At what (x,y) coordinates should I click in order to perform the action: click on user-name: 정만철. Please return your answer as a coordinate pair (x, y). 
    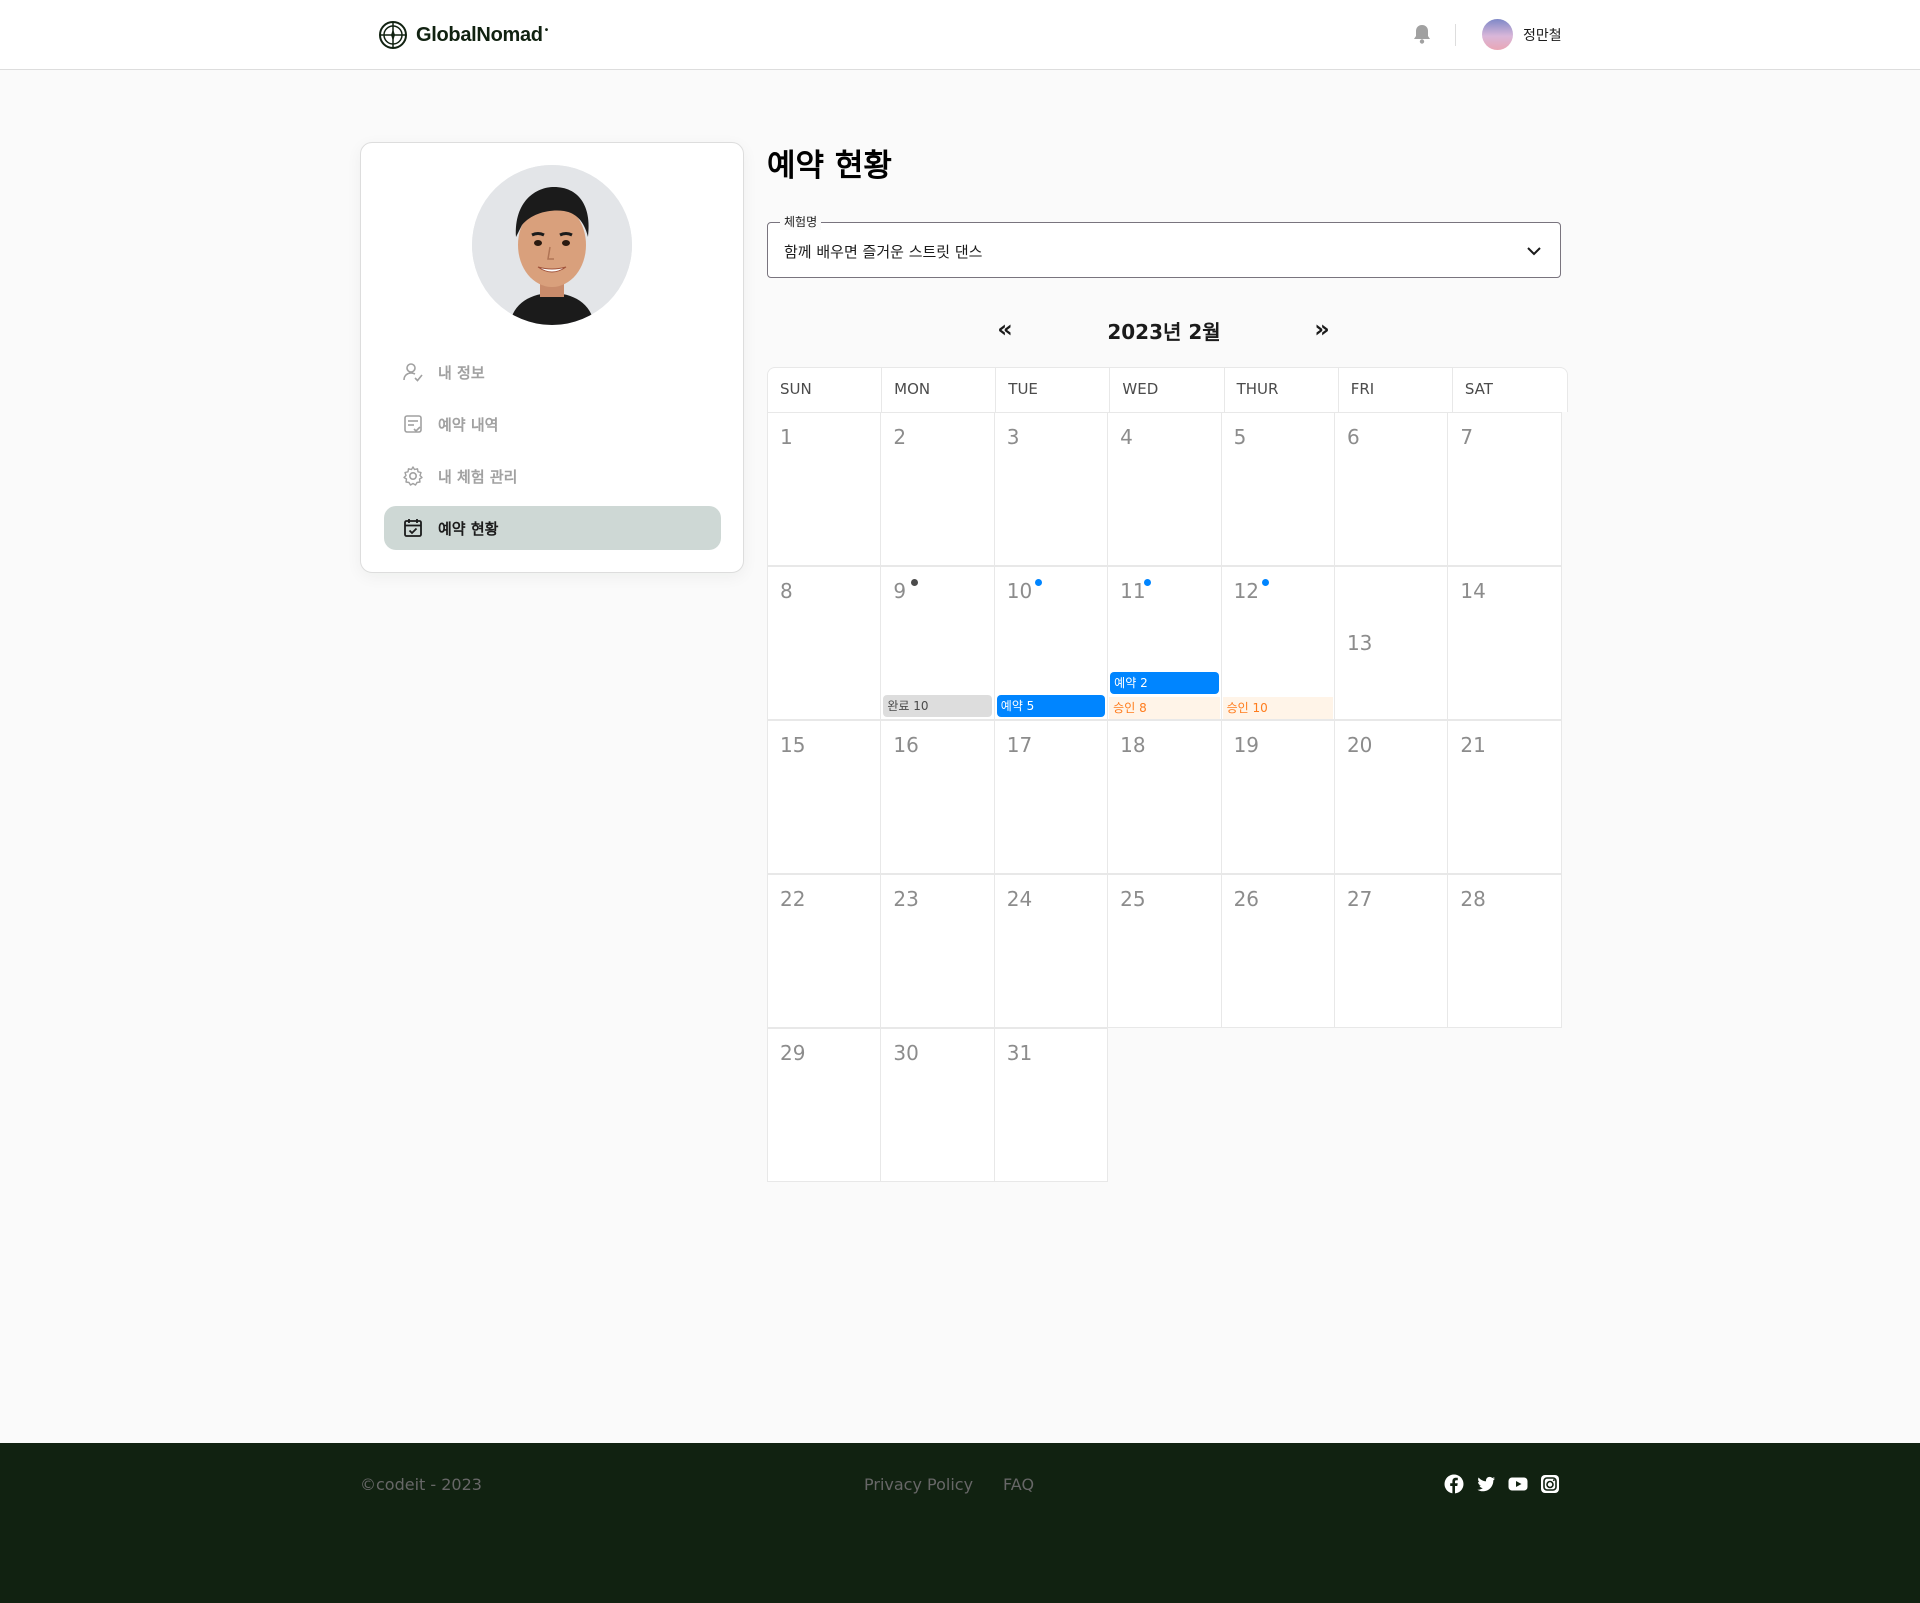
    Looking at the image, I should click on (1542, 35).